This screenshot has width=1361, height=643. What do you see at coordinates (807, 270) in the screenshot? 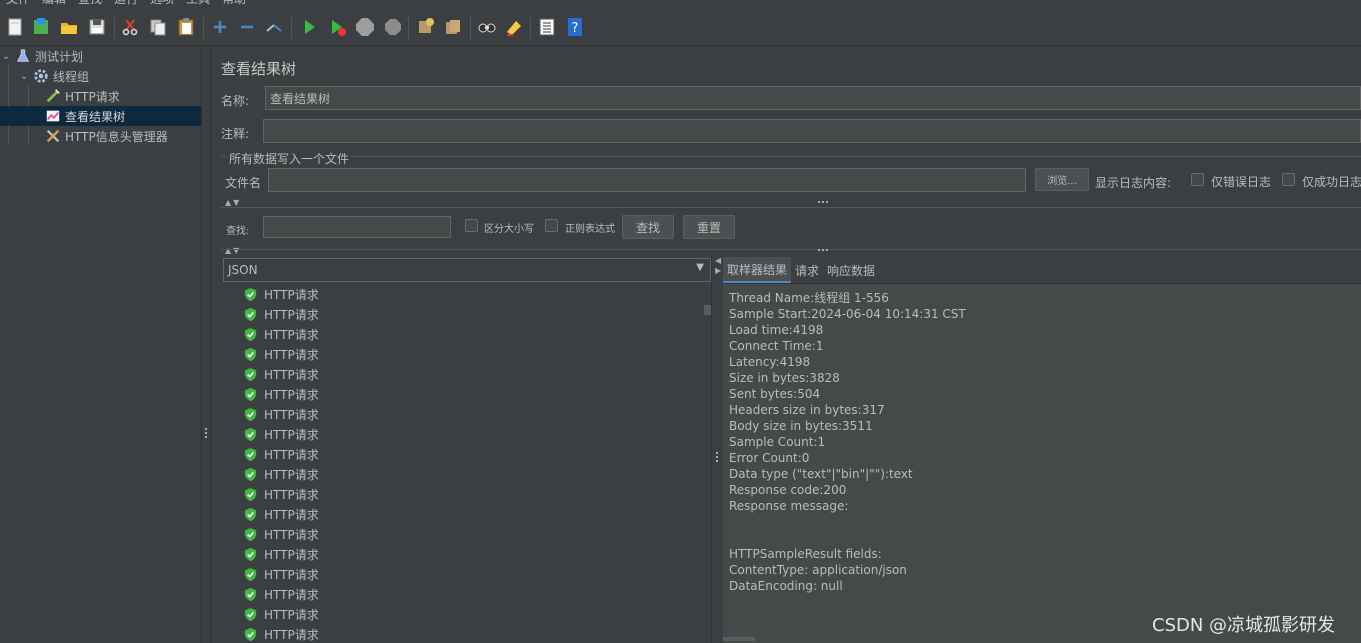
I see `tab-request: 请求` at bounding box center [807, 270].